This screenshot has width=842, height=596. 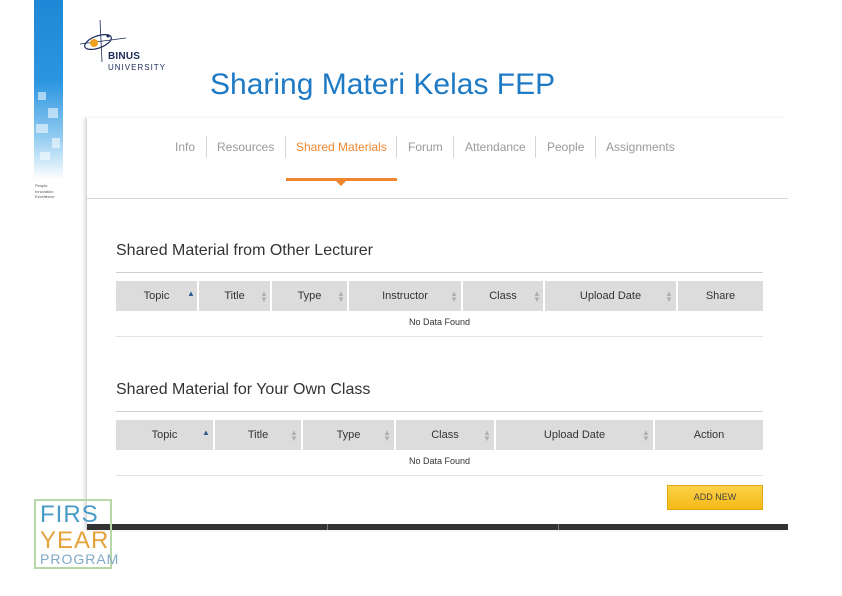 What do you see at coordinates (76, 534) in the screenshot?
I see `first-year-program-logo: FIRS YEAR PROGRAM` at bounding box center [76, 534].